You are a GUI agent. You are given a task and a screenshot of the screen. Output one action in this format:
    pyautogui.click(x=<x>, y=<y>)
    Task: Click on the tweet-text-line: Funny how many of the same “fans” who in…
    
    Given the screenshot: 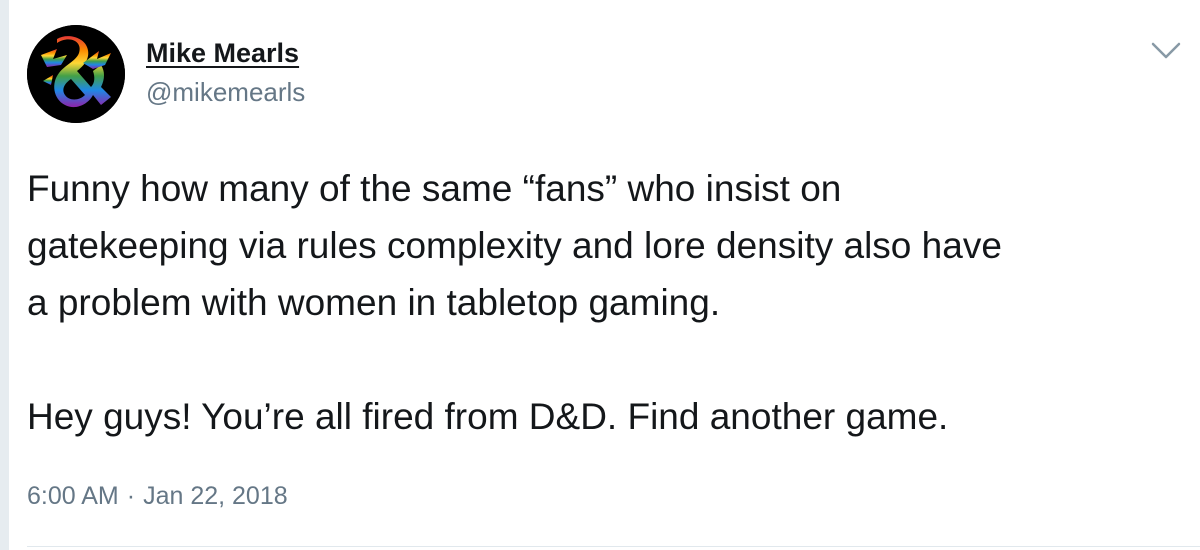 What is the action you would take?
    pyautogui.click(x=434, y=188)
    